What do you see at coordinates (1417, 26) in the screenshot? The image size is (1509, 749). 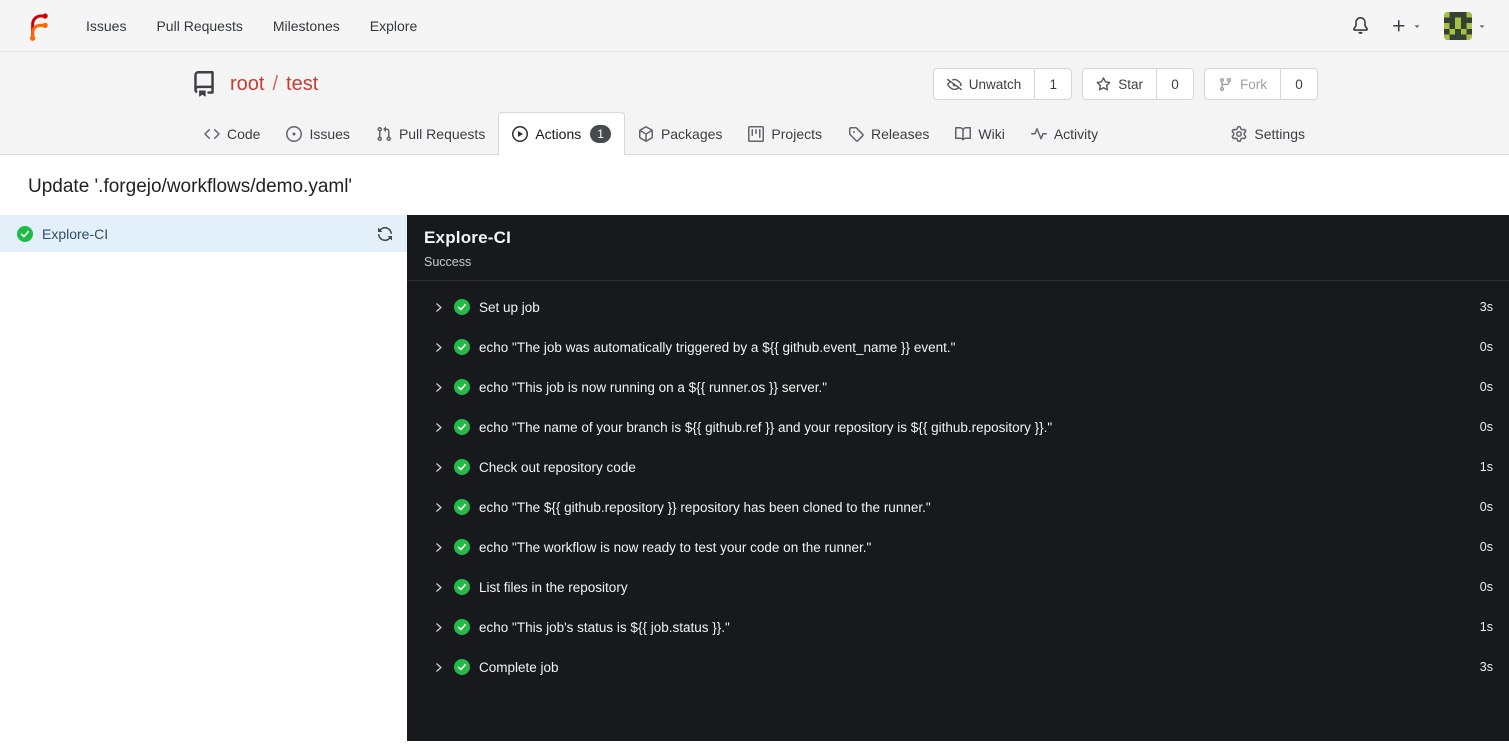 I see `chevron-down-icon` at bounding box center [1417, 26].